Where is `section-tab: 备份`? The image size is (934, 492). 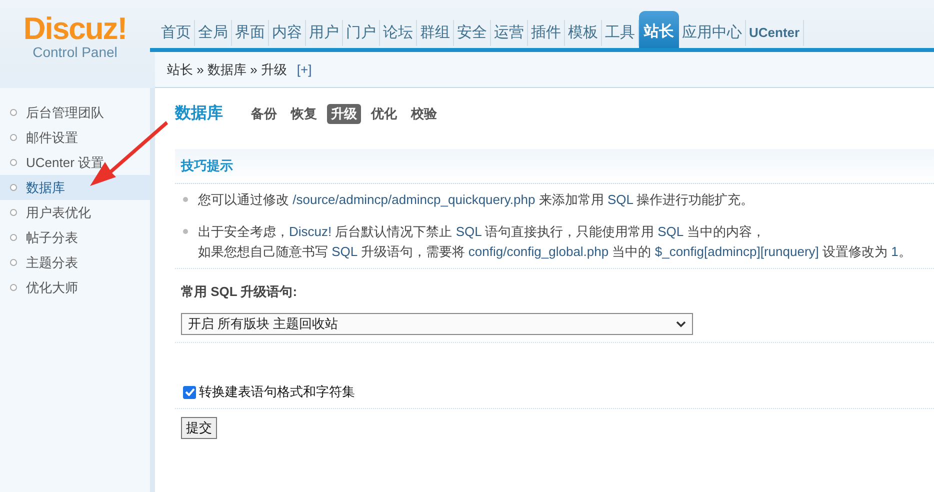 section-tab: 备份 is located at coordinates (264, 114).